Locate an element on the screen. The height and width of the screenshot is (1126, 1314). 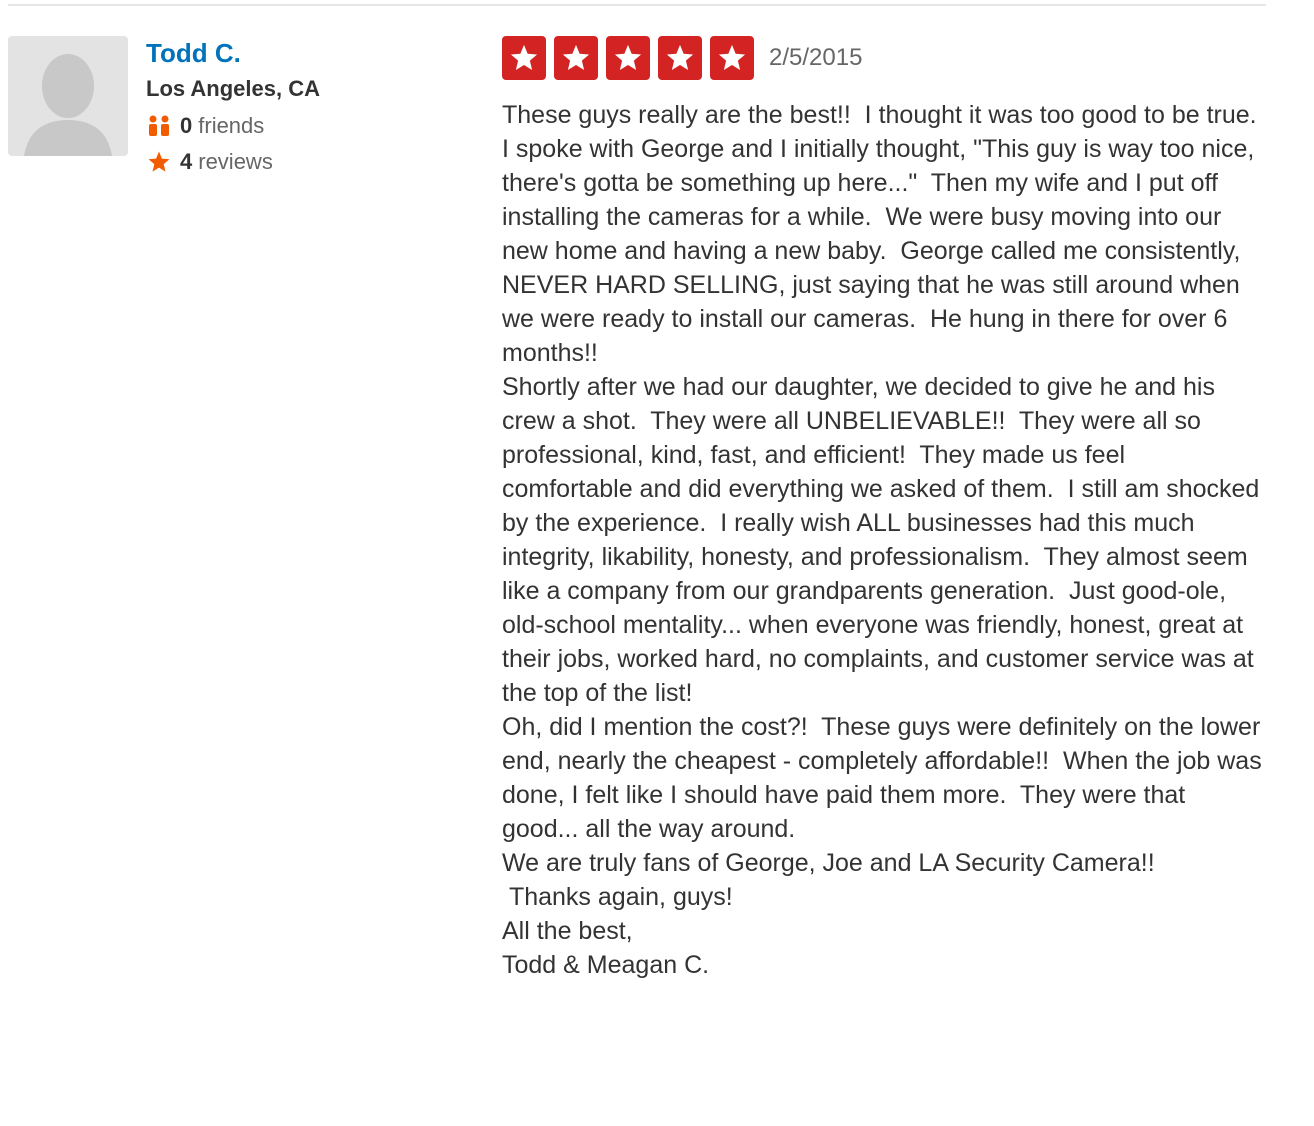
rating-row: 2/5/2015 is located at coordinates (882, 58).